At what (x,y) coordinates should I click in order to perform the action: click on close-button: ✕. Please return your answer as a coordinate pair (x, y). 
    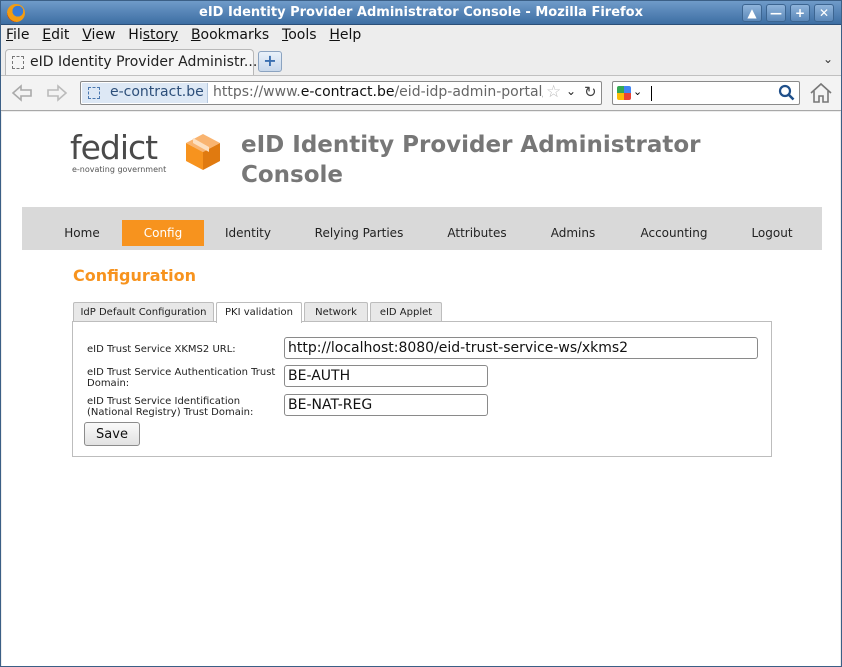
    Looking at the image, I should click on (824, 13).